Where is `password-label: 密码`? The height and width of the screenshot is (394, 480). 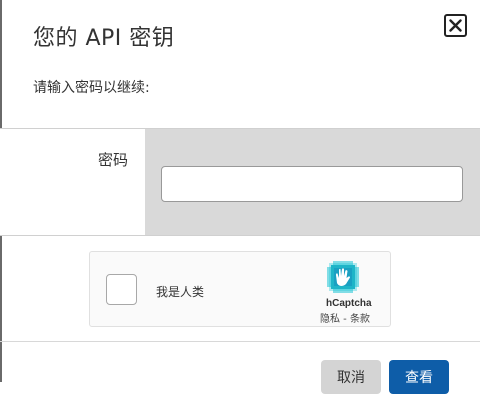 password-label: 密码 is located at coordinates (112, 160).